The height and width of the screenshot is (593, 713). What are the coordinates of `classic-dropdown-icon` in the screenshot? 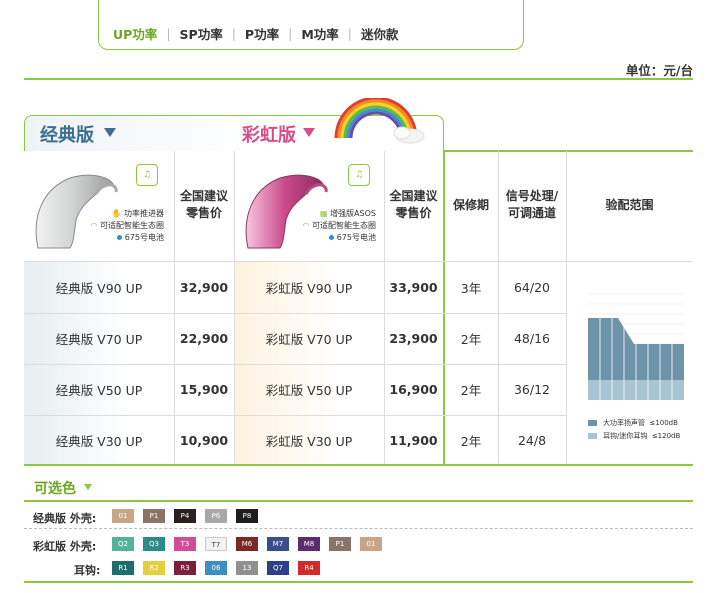 It's located at (110, 132).